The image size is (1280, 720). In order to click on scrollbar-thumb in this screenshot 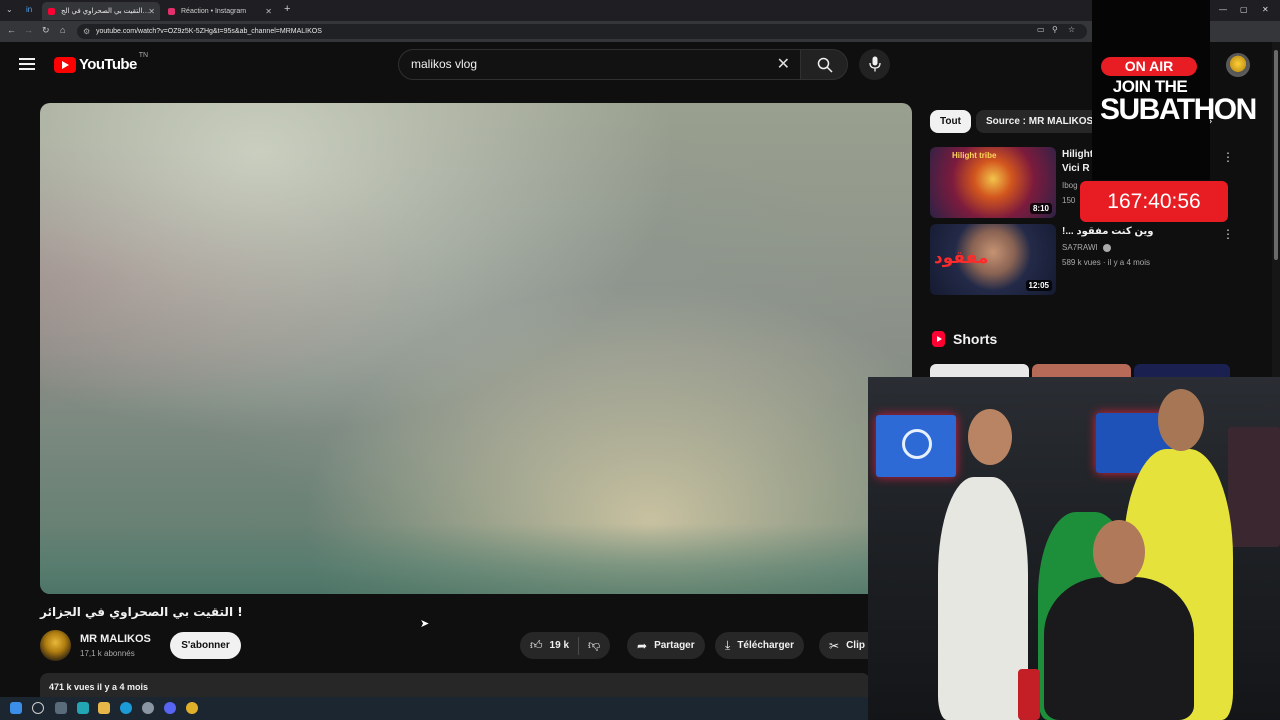, I will do `click(1276, 155)`.